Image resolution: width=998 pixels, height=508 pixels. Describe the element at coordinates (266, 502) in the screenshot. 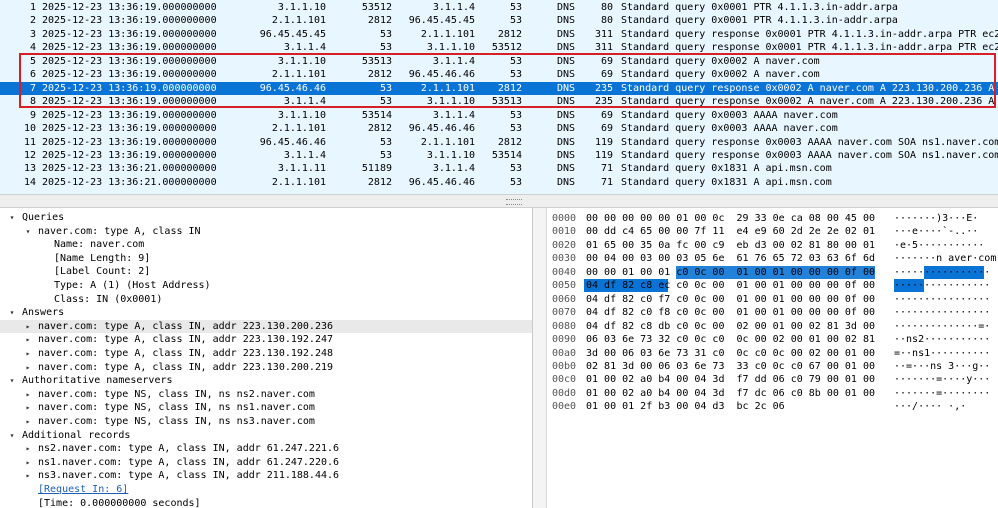

I see `detail-row: [Time: 0.000000000 seconds]` at that location.